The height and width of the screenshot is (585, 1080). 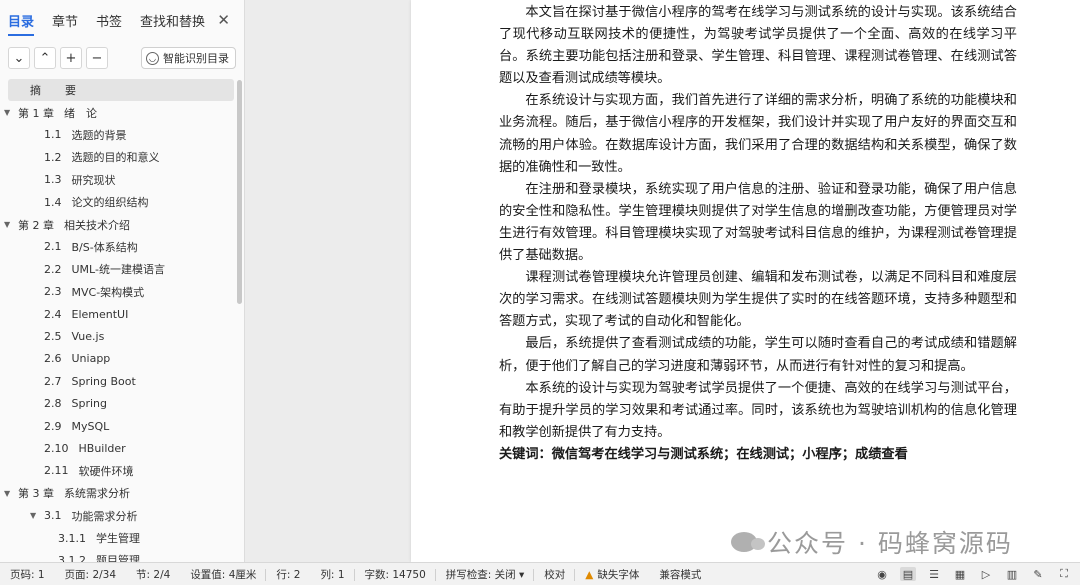 I want to click on chevron-down-icon: ⌄, so click(x=19, y=58).